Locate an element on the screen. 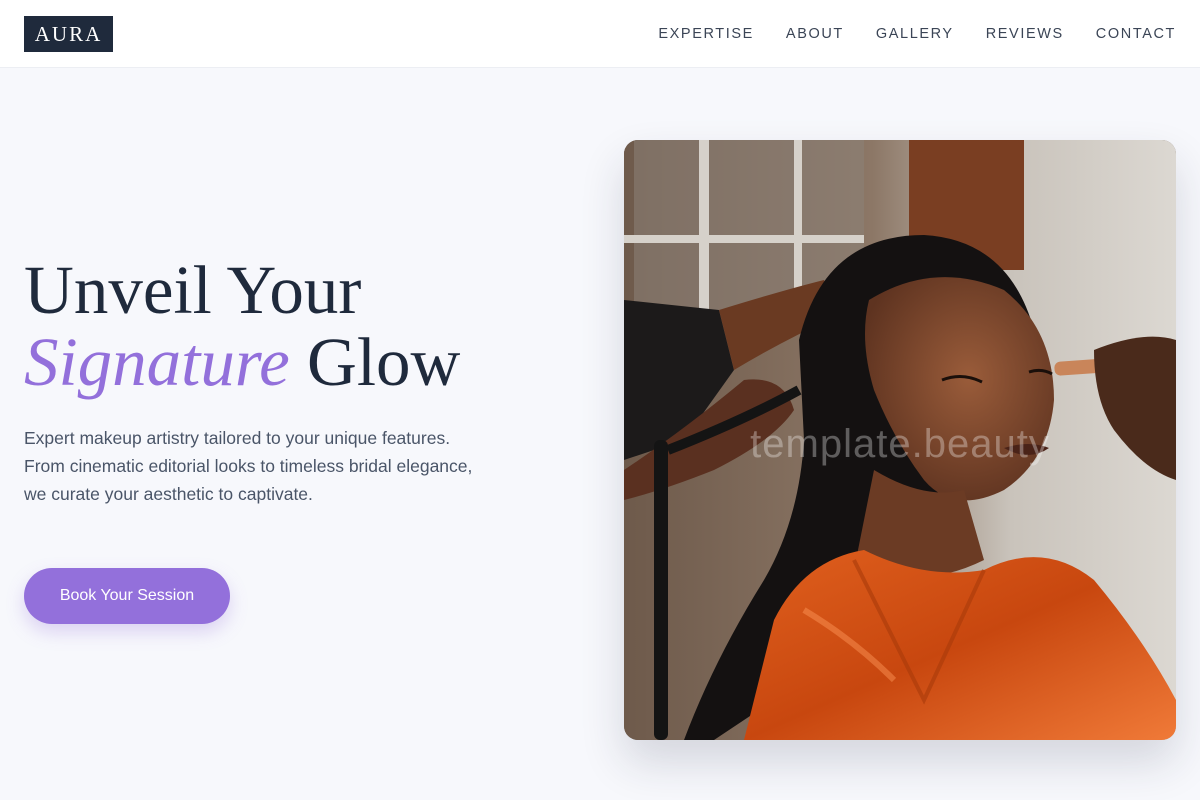 This screenshot has height=800, width=1200. headline-line-2-rest: Glow is located at coordinates (375, 362).